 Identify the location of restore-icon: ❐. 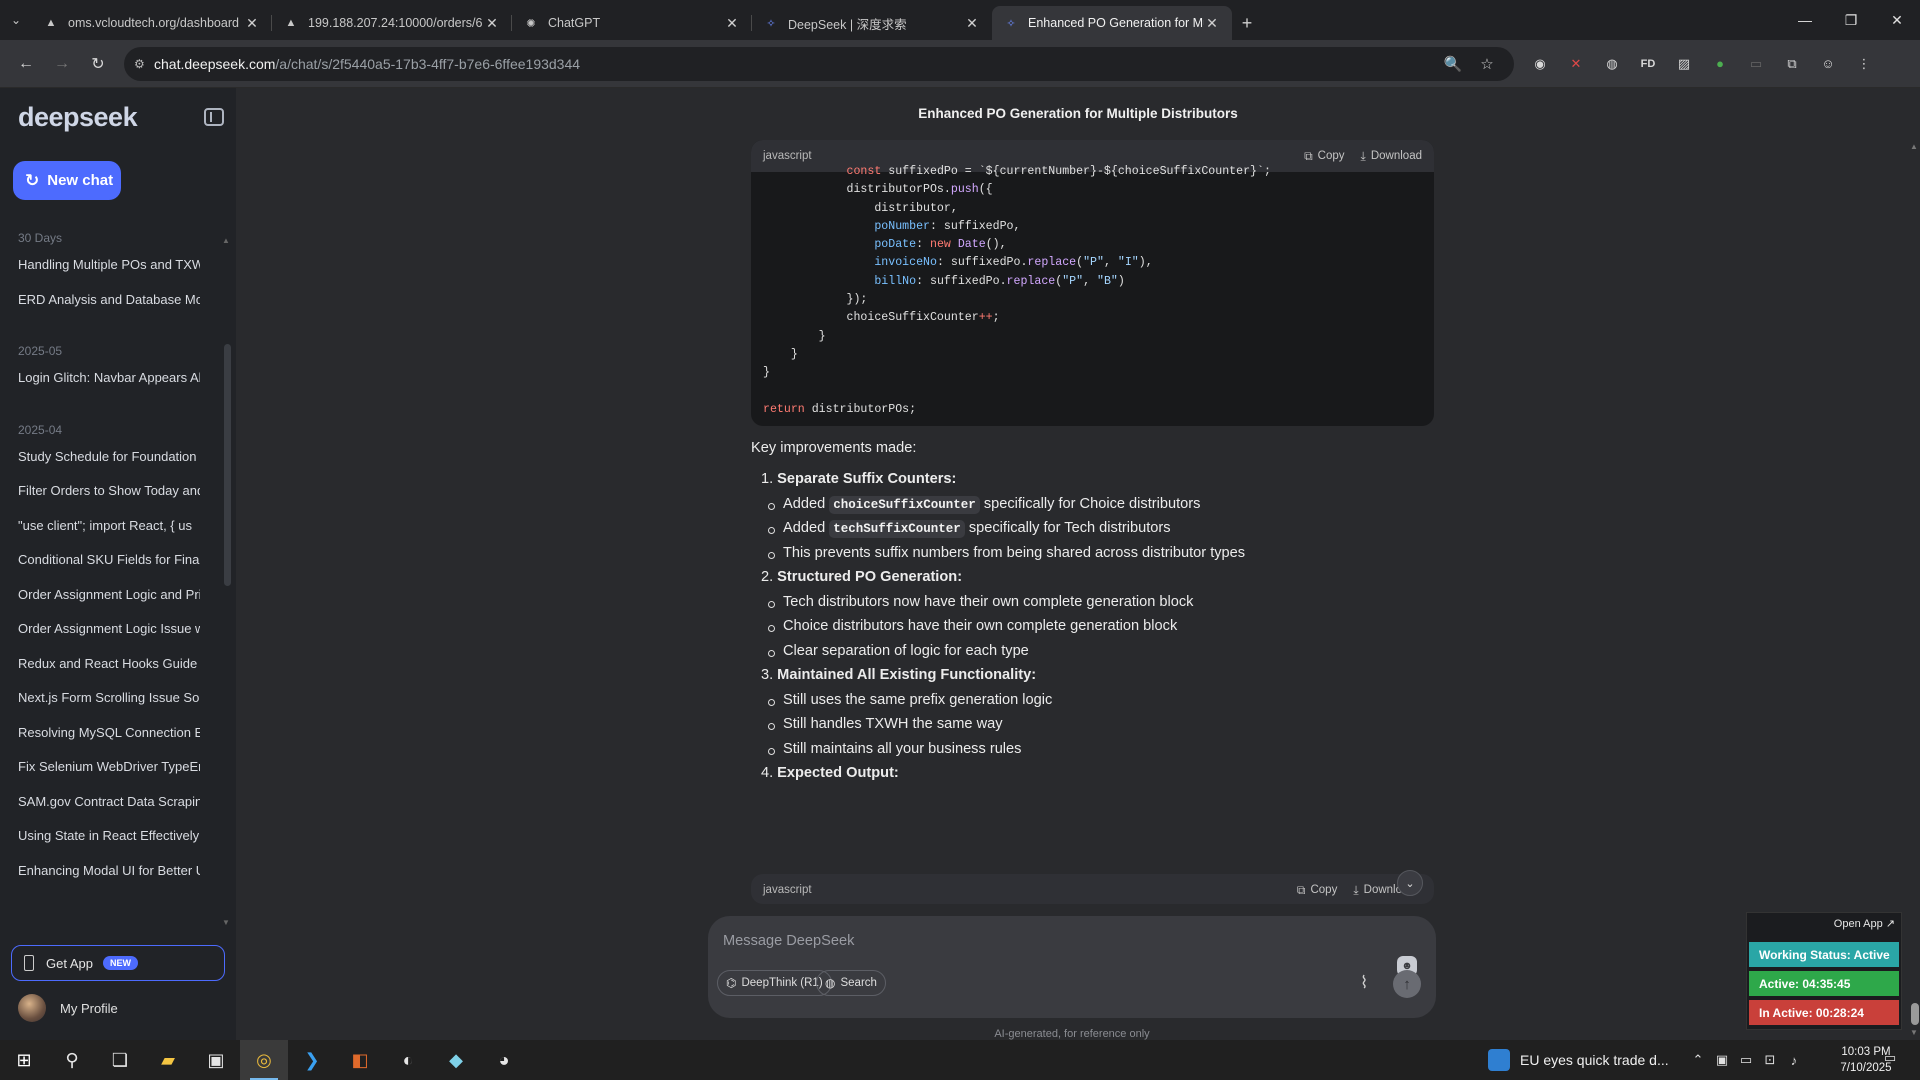
(1851, 20).